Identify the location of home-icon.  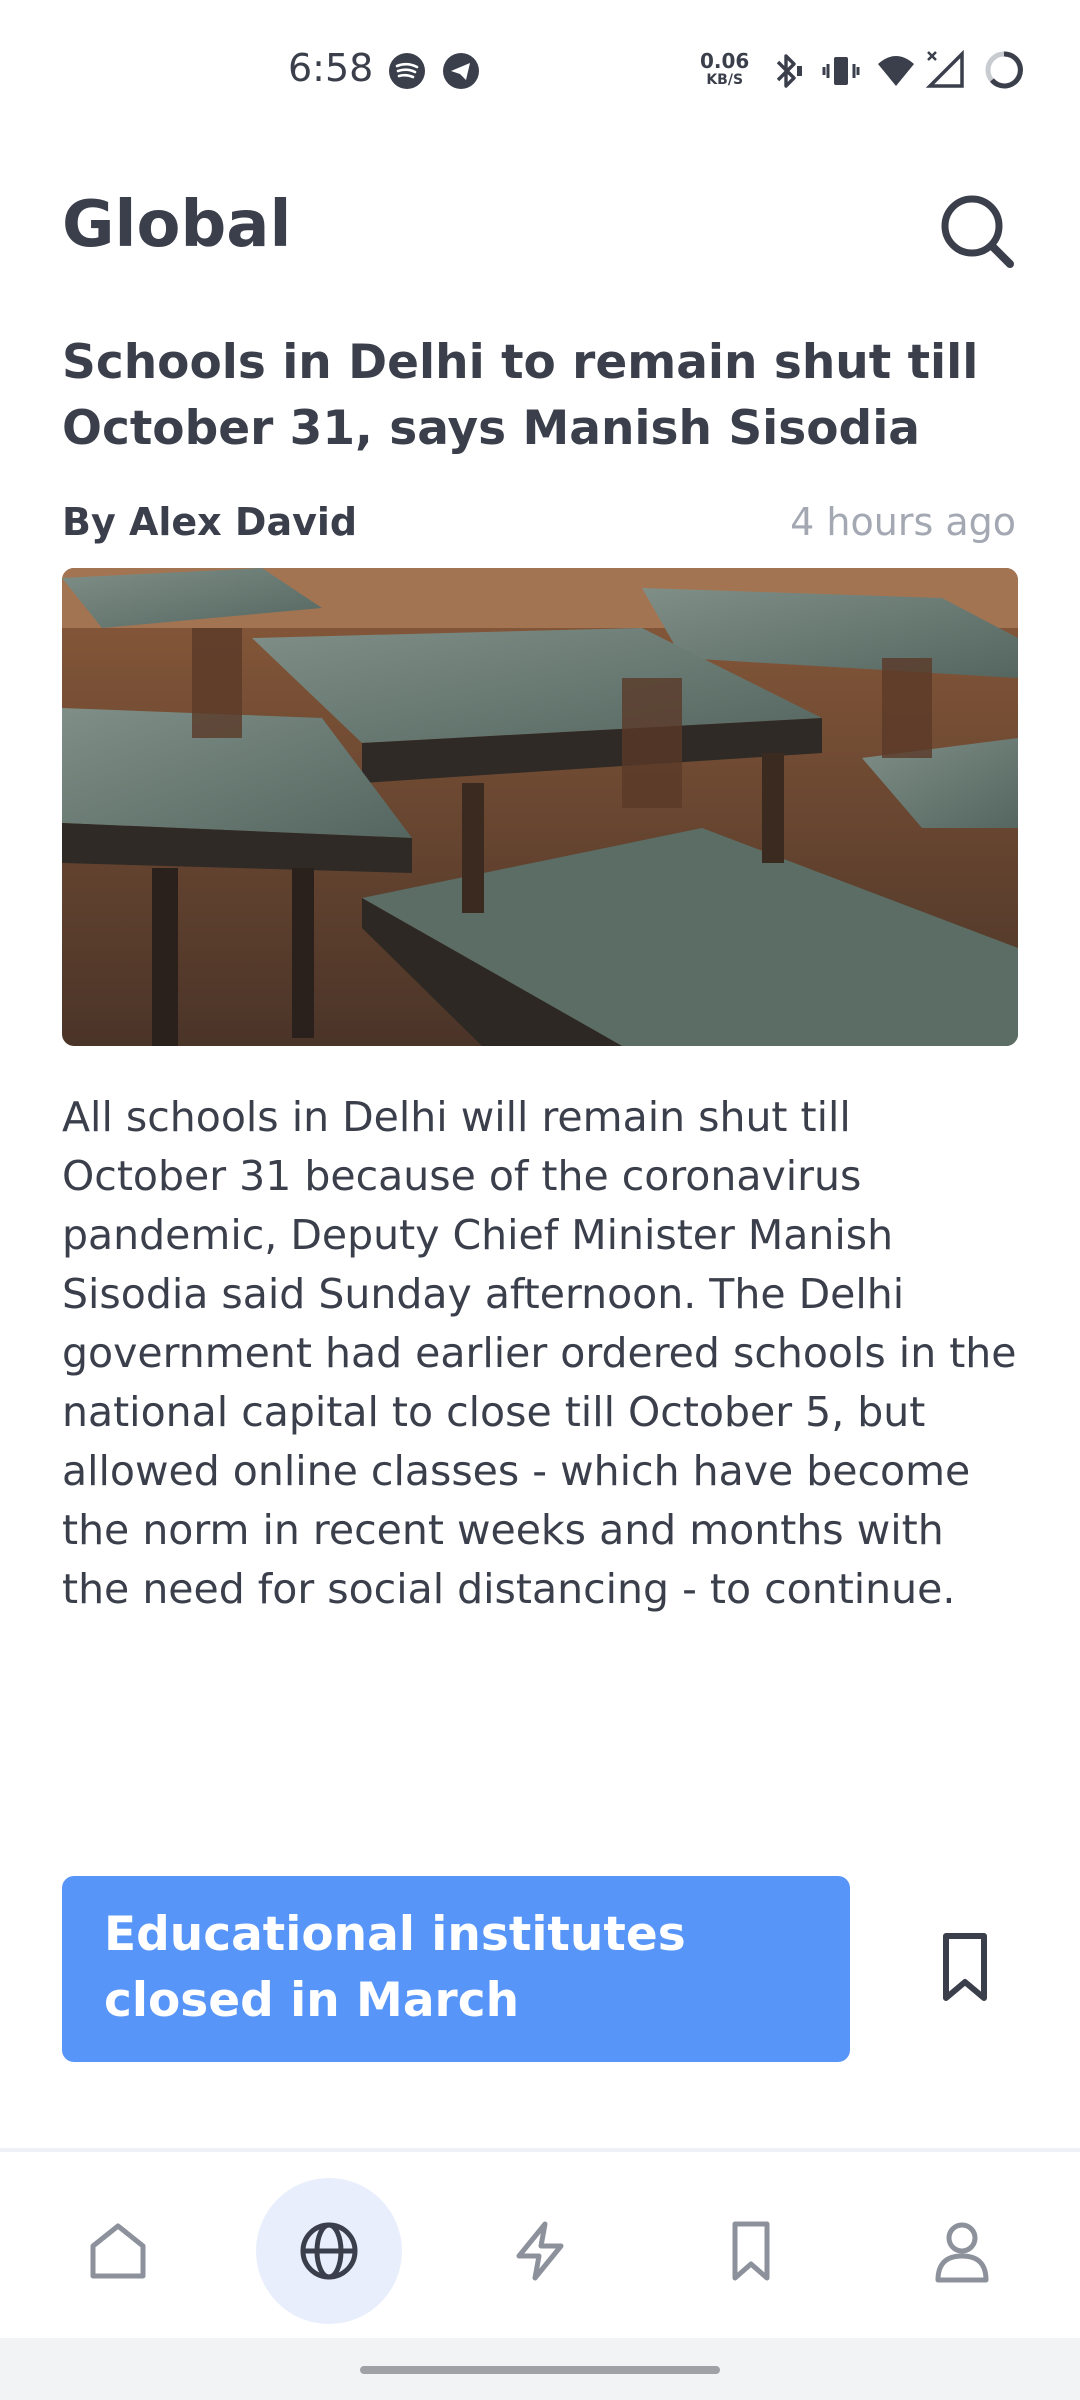
(118, 2251).